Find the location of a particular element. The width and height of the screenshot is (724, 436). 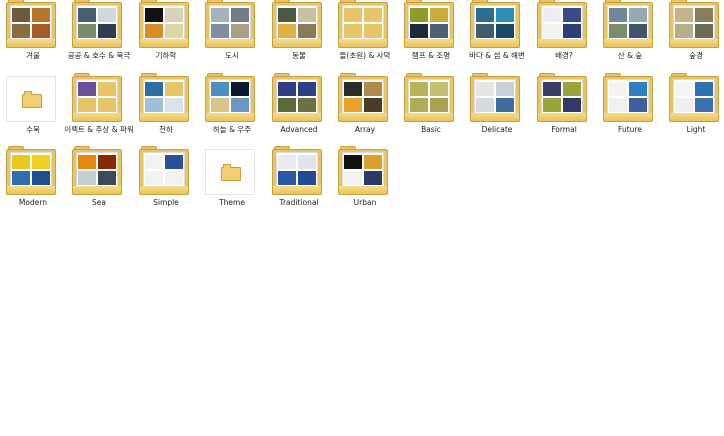

folder-item: 바다 & 섬 & 해변 is located at coordinates (497, 35).